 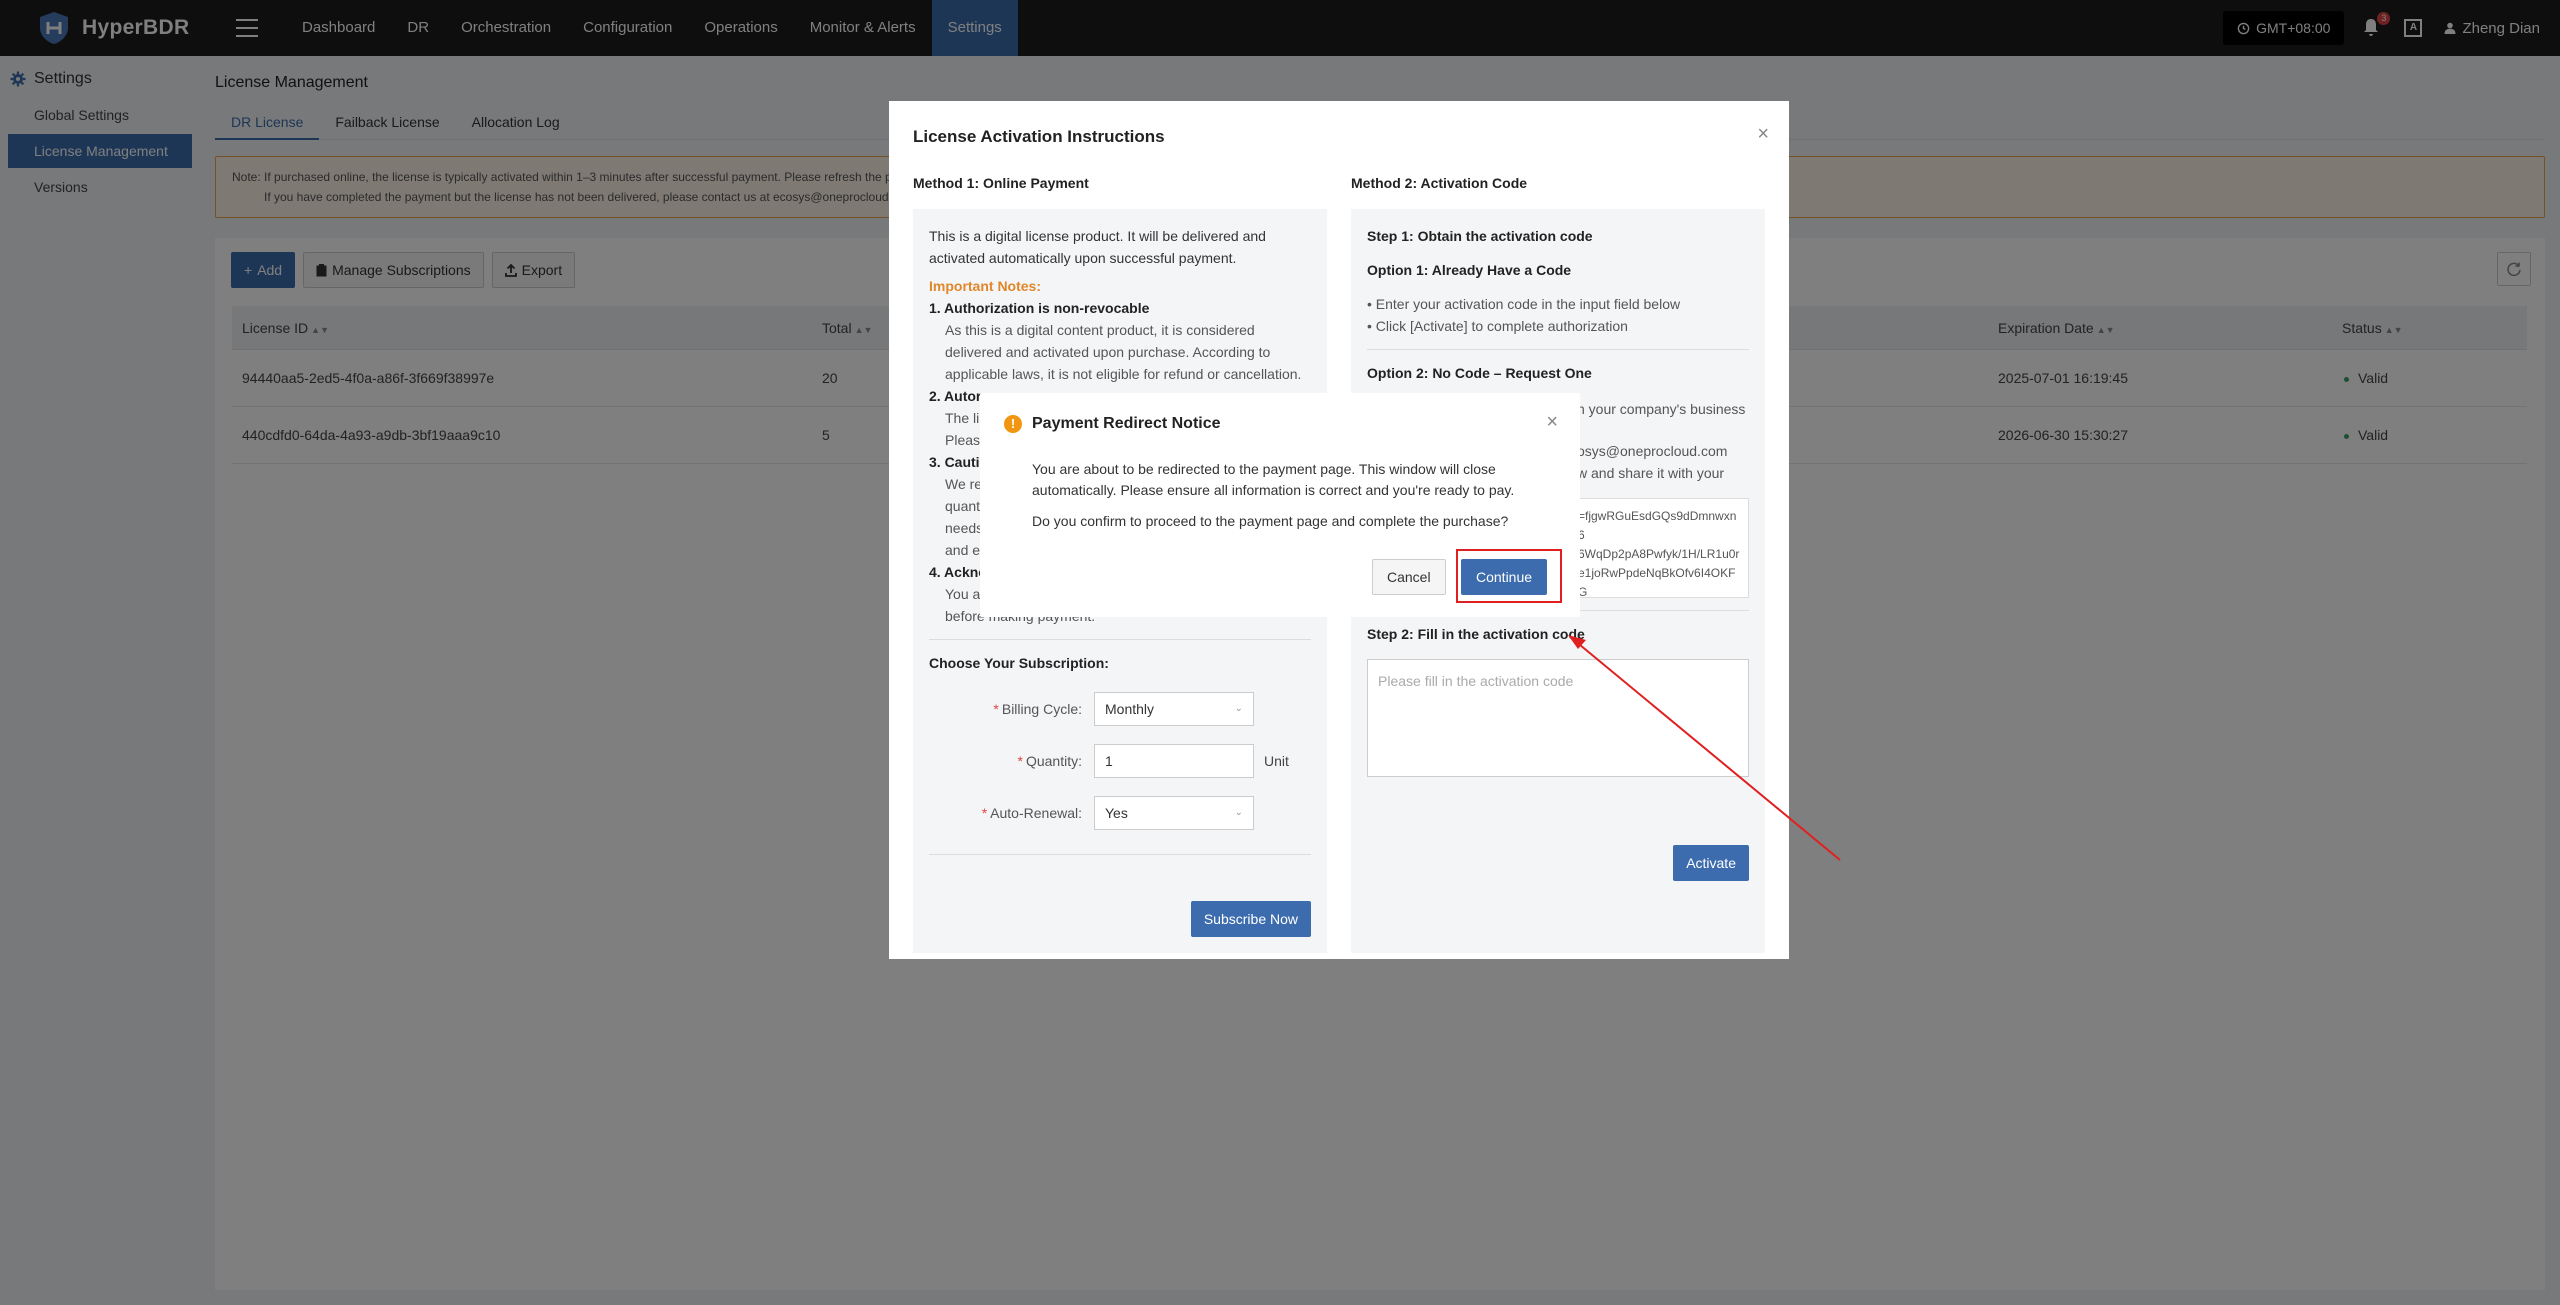 I want to click on cancel-button: Cancel, so click(x=1409, y=577).